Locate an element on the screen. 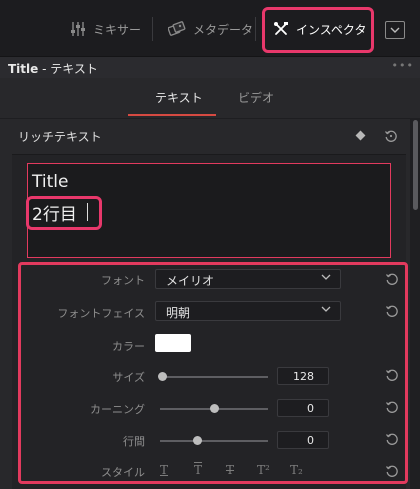 Image resolution: width=420 pixels, height=489 pixels. kerning-label: カーニング is located at coordinates (117, 409).